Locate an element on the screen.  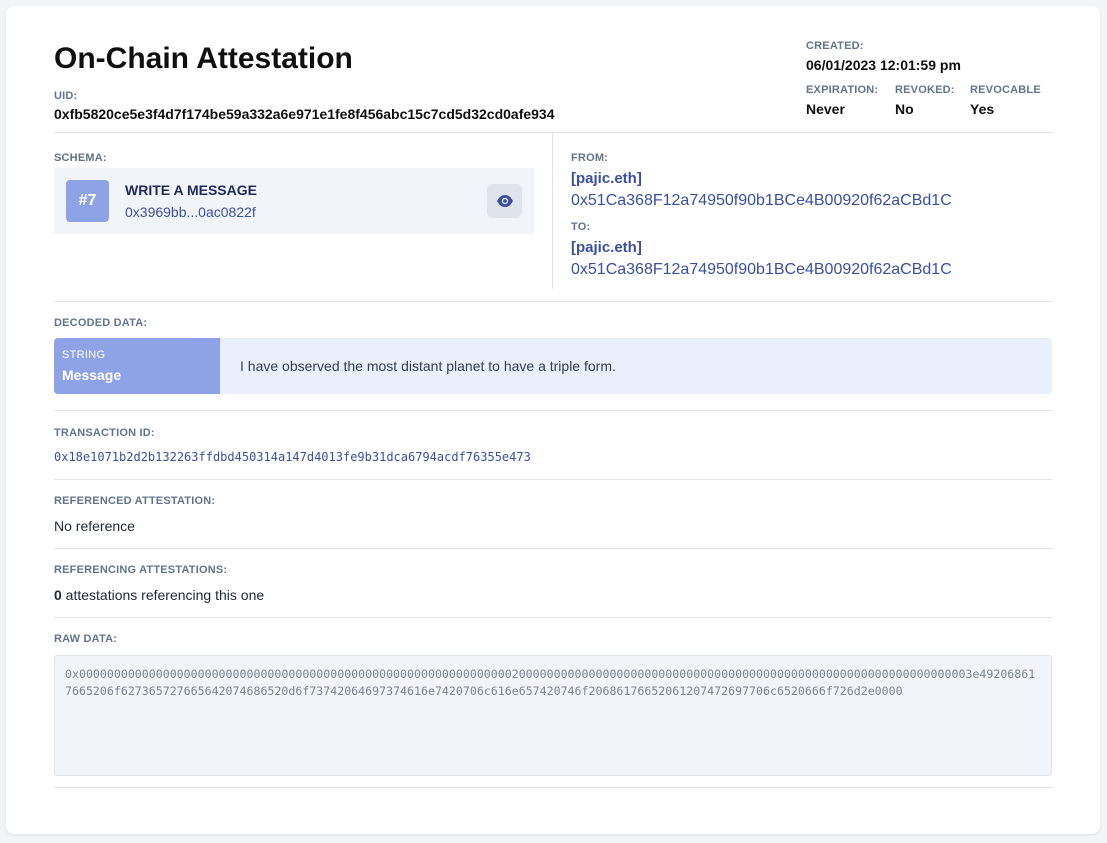
uid-label: UID: is located at coordinates (66, 96).